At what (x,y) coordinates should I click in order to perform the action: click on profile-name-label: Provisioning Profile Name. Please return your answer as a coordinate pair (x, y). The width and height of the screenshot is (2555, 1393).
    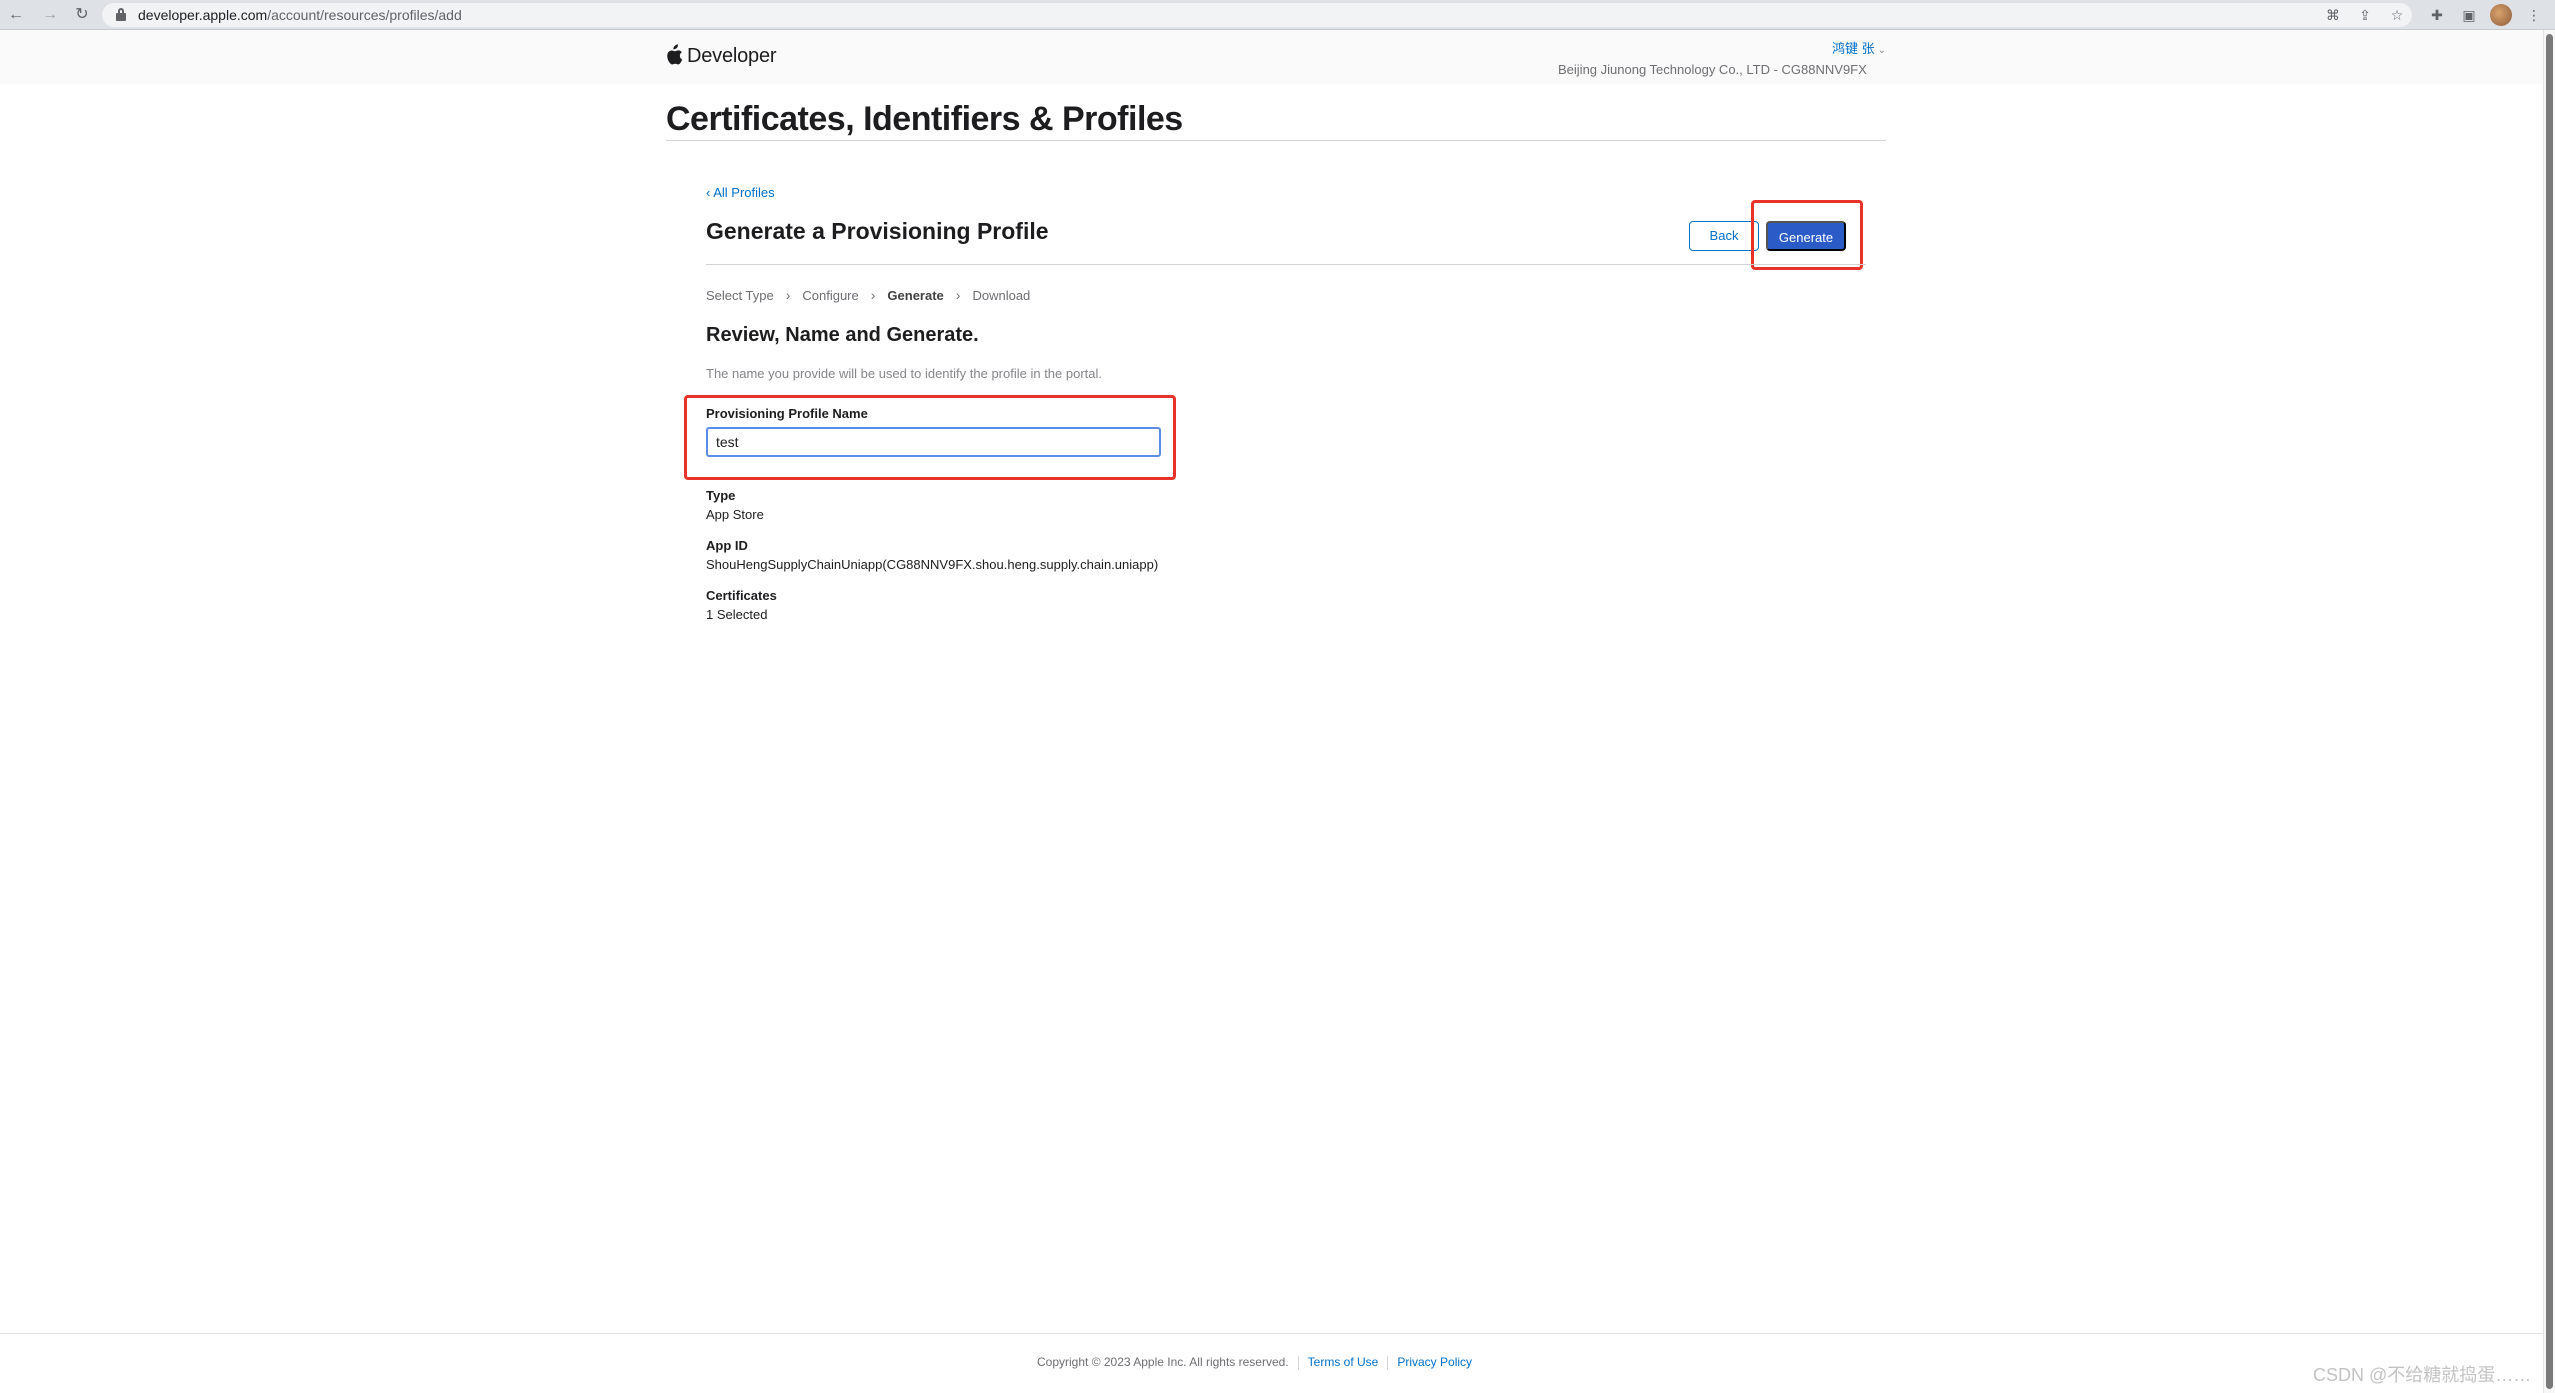
    Looking at the image, I should click on (787, 413).